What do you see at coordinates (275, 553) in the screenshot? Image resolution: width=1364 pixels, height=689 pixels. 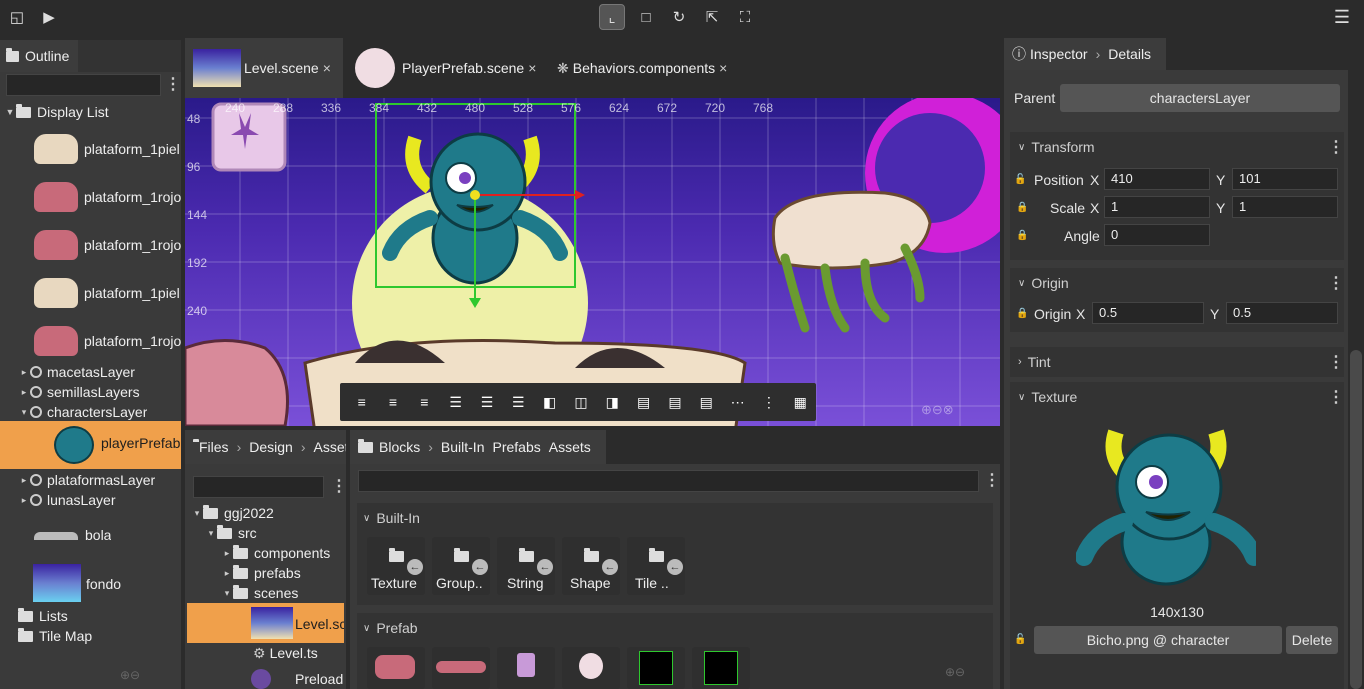 I see `tree-row-components: ▸ components` at bounding box center [275, 553].